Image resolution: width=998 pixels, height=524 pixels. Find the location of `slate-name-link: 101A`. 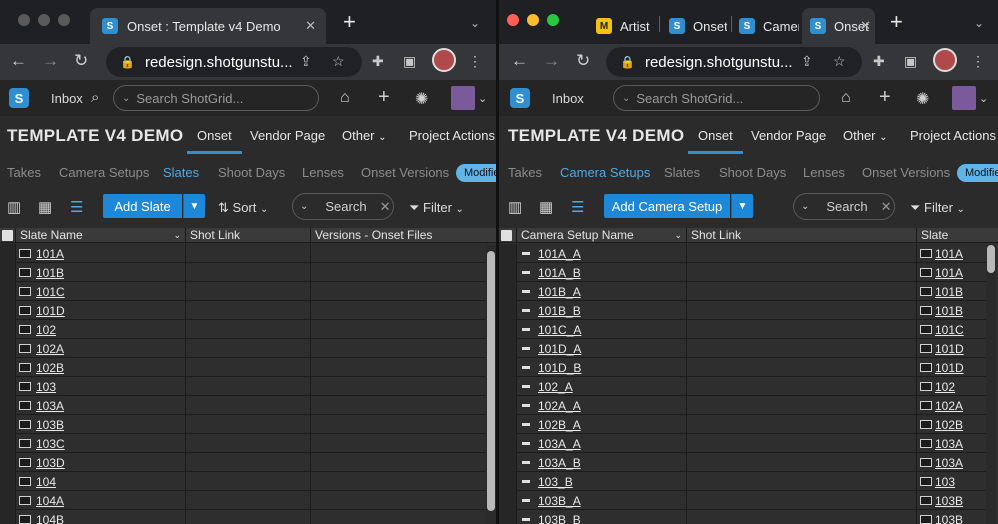

slate-name-link: 101A is located at coordinates (50, 254).